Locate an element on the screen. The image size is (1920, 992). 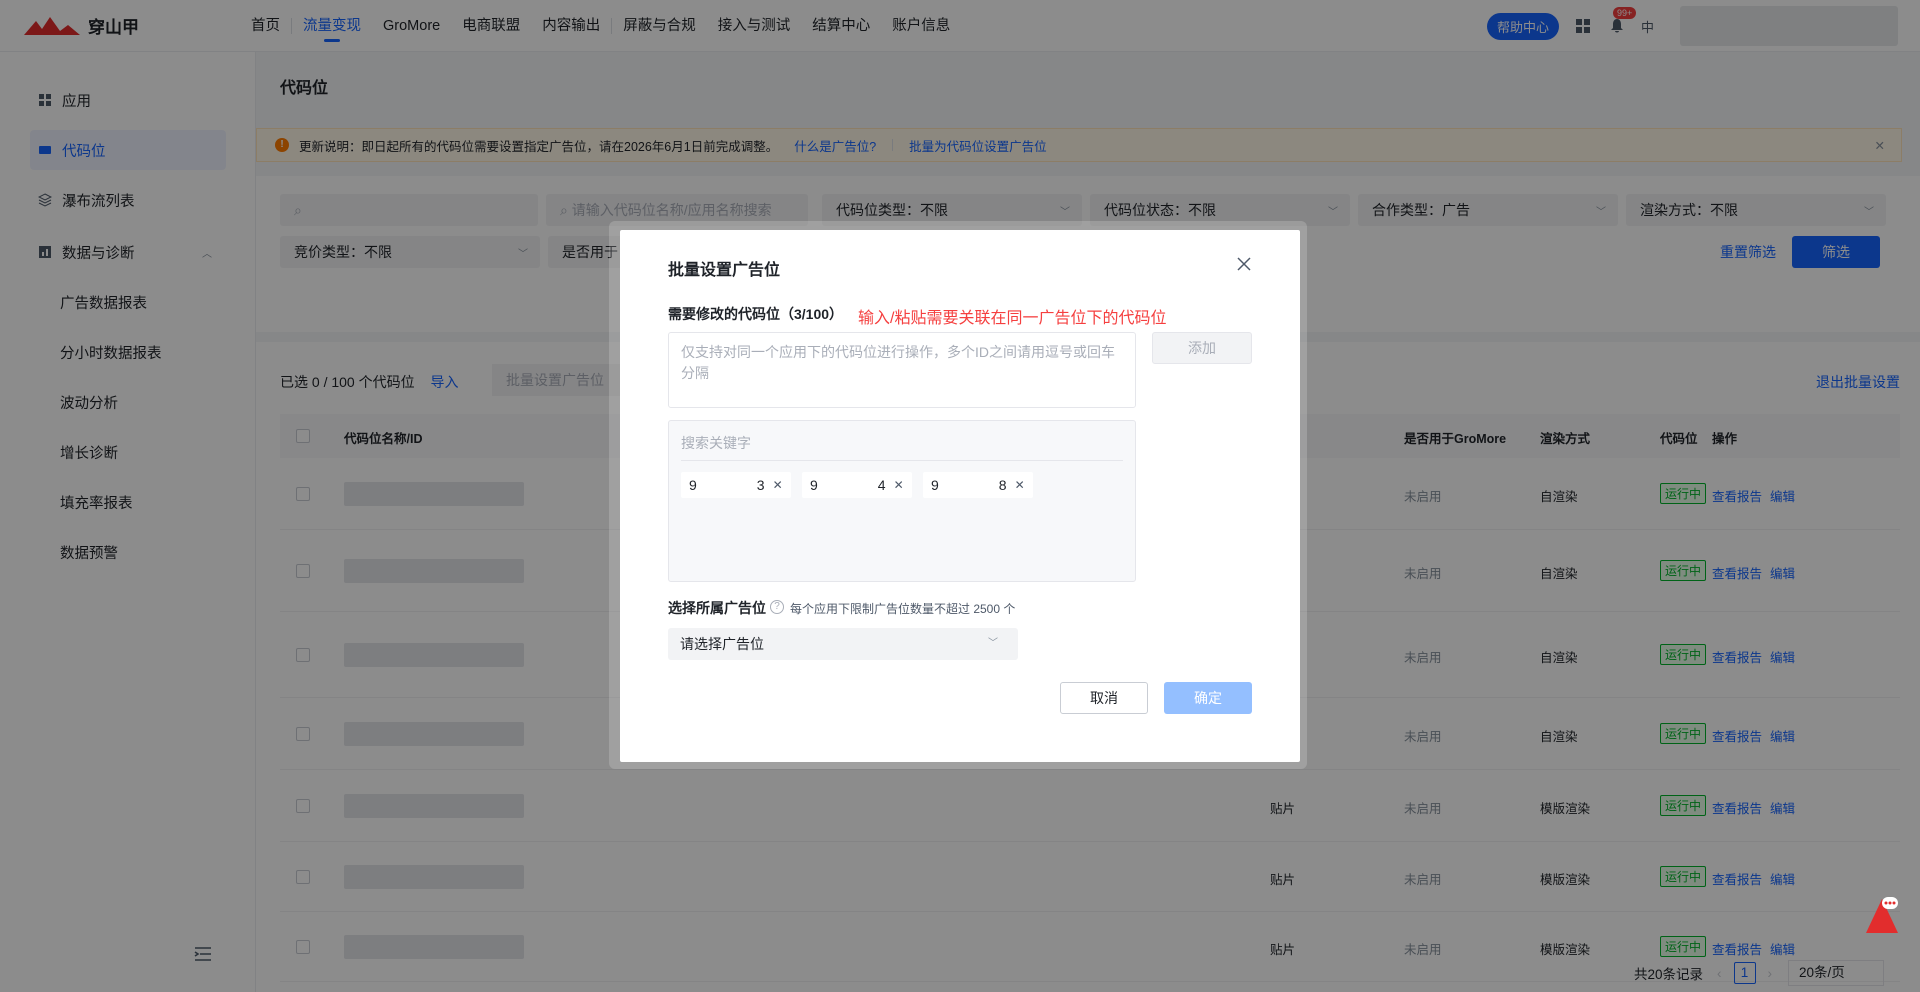
slot-tag-id-end: 4 is located at coordinates (881, 485).